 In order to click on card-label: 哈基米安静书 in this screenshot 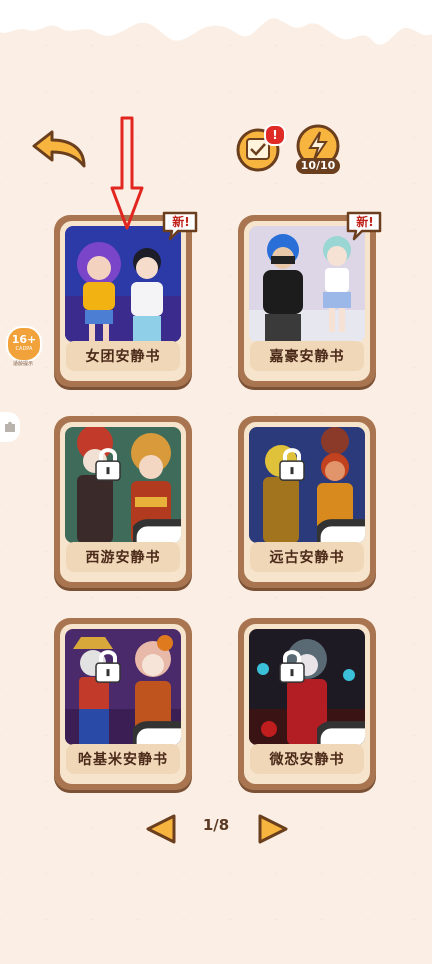, I will do `click(123, 759)`.